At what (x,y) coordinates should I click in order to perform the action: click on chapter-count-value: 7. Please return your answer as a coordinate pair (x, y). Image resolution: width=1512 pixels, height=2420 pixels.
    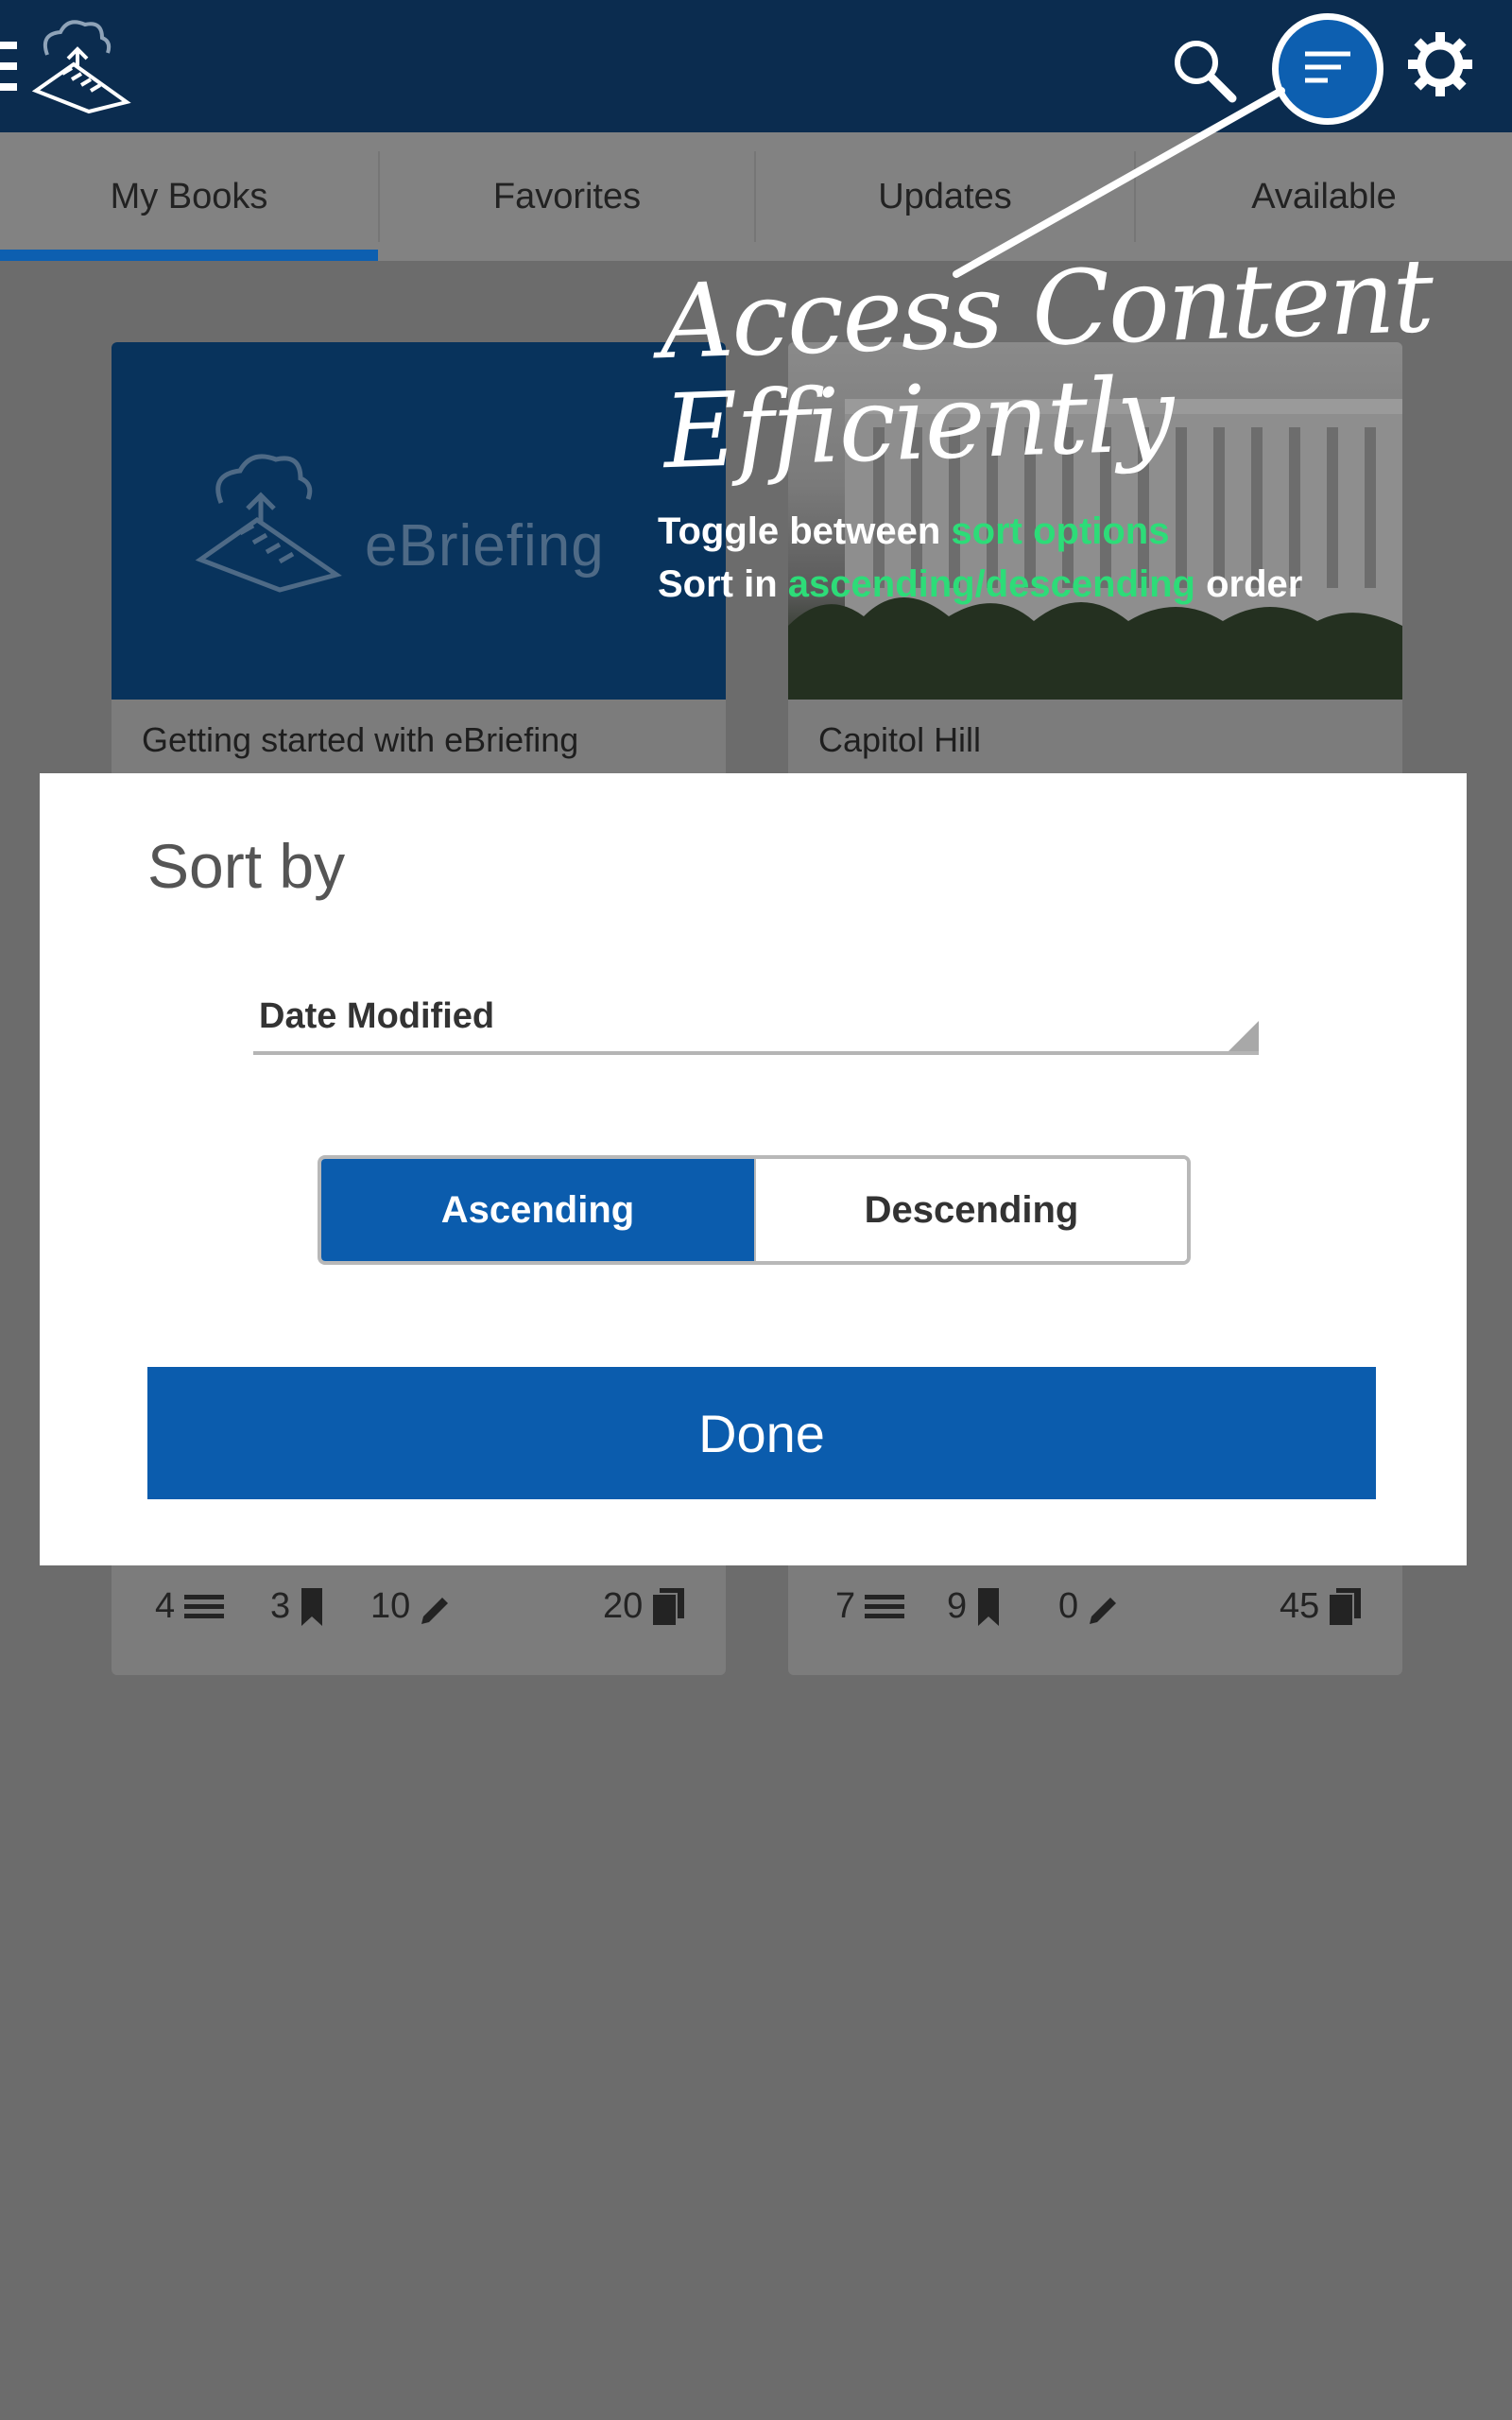
    Looking at the image, I should click on (845, 1606).